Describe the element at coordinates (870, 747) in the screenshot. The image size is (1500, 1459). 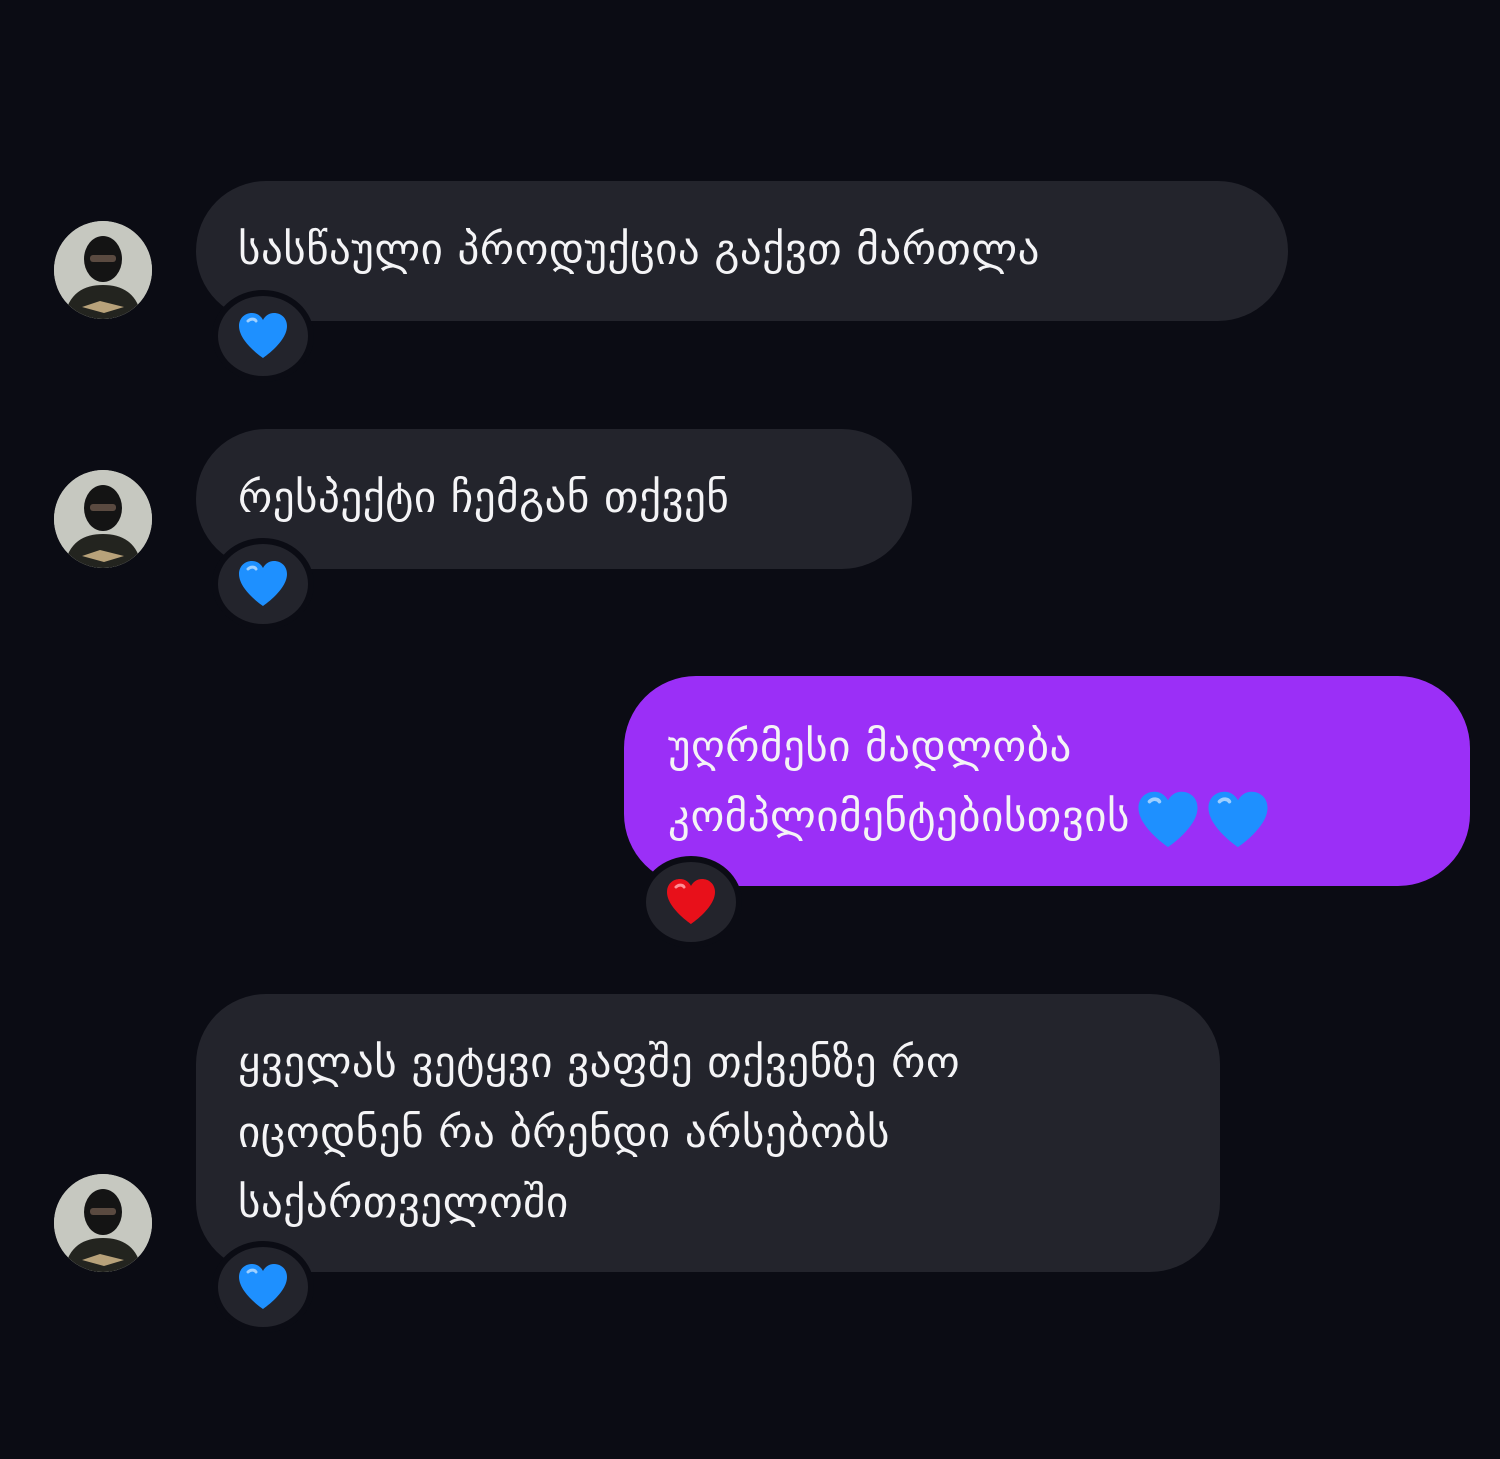
I see `message-text: უღრმესი მადლობა` at that location.